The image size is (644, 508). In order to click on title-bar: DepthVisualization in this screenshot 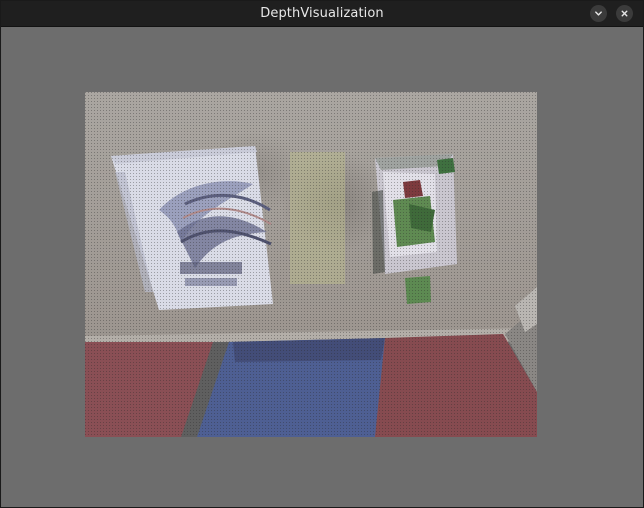, I will do `click(322, 14)`.